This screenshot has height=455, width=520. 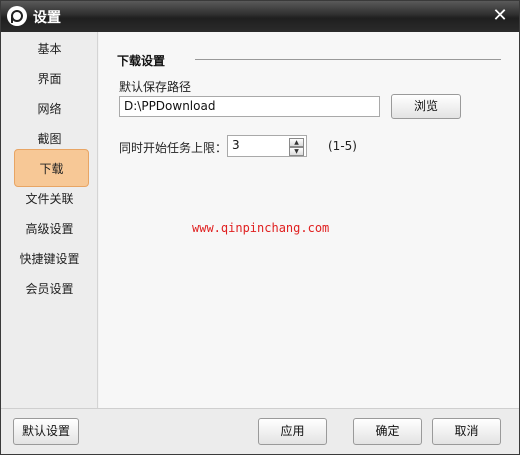 What do you see at coordinates (49, 289) in the screenshot?
I see `sidebar-item-membership: 会员设置` at bounding box center [49, 289].